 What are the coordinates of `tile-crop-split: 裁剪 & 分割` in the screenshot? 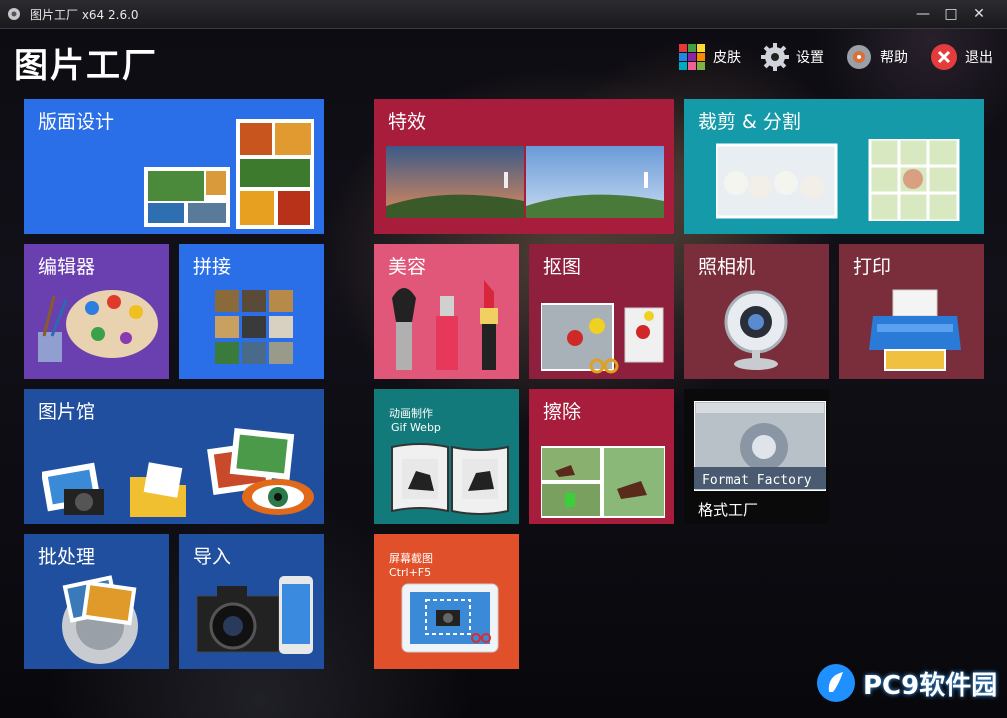 It's located at (834, 166).